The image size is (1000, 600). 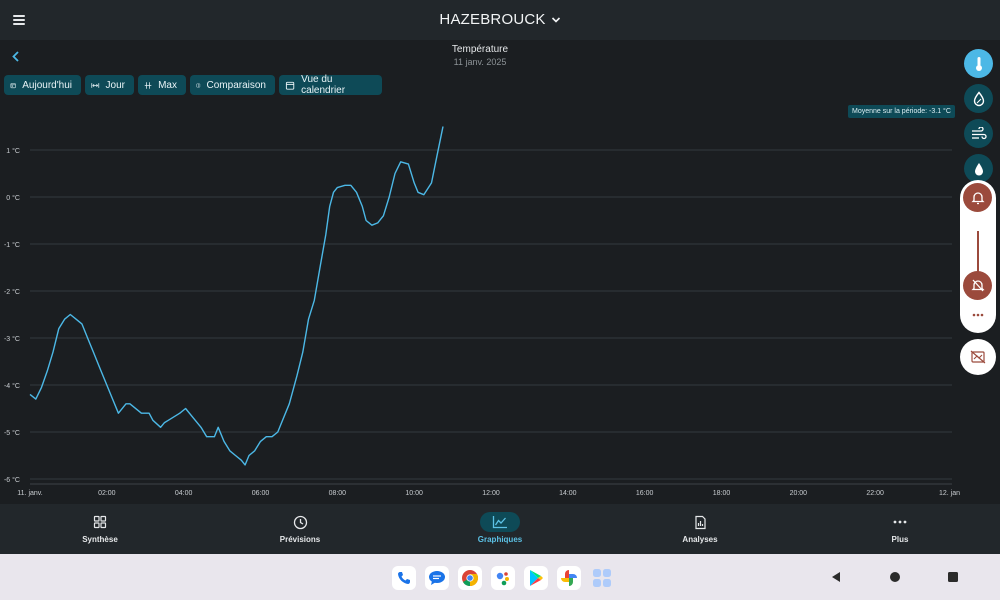 What do you see at coordinates (115, 85) in the screenshot?
I see `day-chip-label: Jour` at bounding box center [115, 85].